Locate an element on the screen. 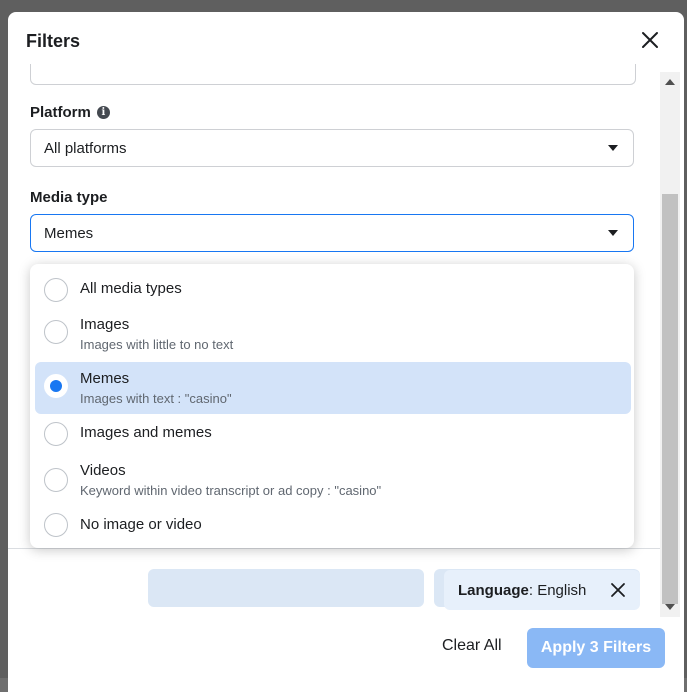 This screenshot has width=687, height=692. scrollbar is located at coordinates (670, 344).